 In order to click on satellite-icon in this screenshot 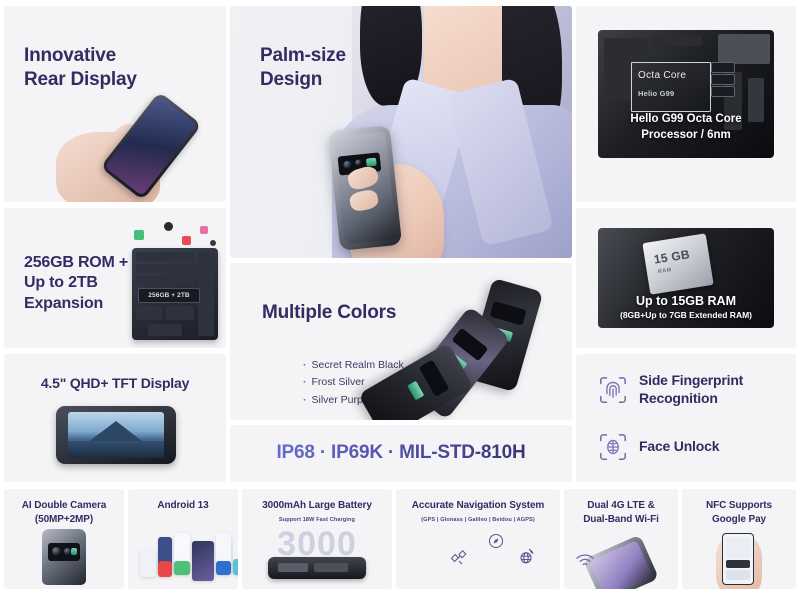, I will do `click(459, 560)`.